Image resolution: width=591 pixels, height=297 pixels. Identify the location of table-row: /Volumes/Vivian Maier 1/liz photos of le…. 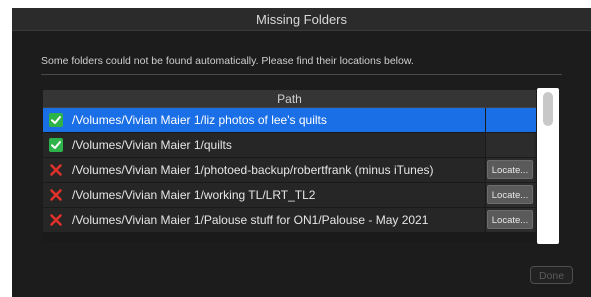
(289, 120).